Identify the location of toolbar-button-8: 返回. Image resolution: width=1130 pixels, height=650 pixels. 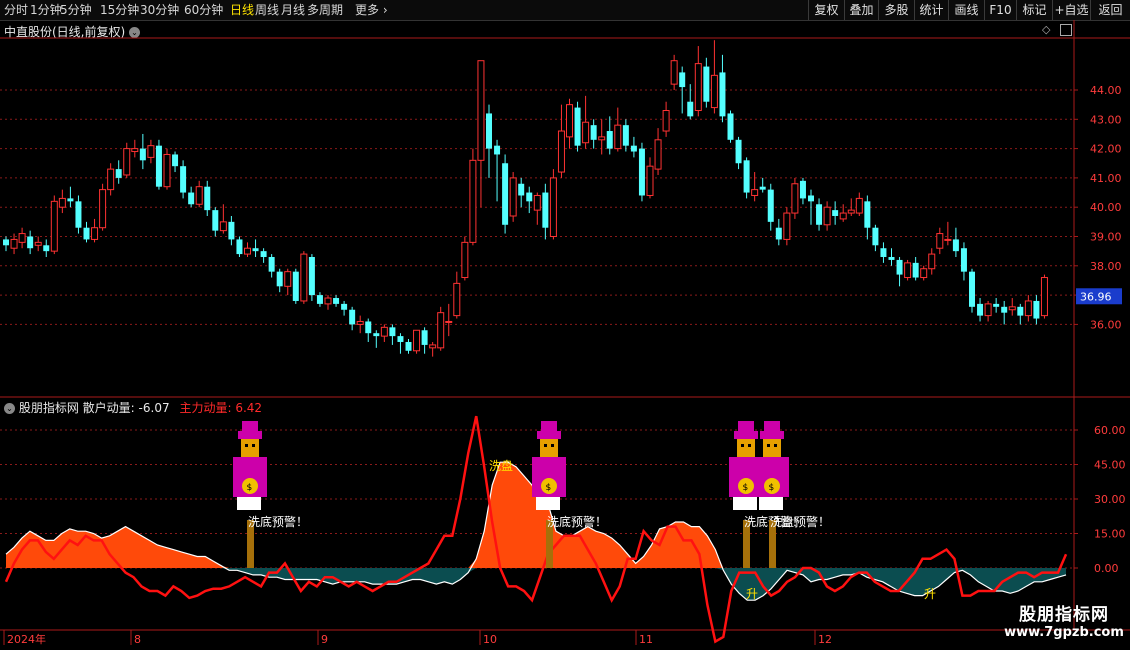
(1110, 10).